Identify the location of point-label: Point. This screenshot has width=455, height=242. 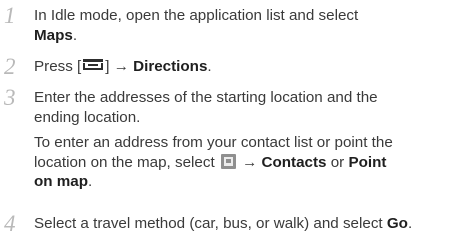
(367, 162).